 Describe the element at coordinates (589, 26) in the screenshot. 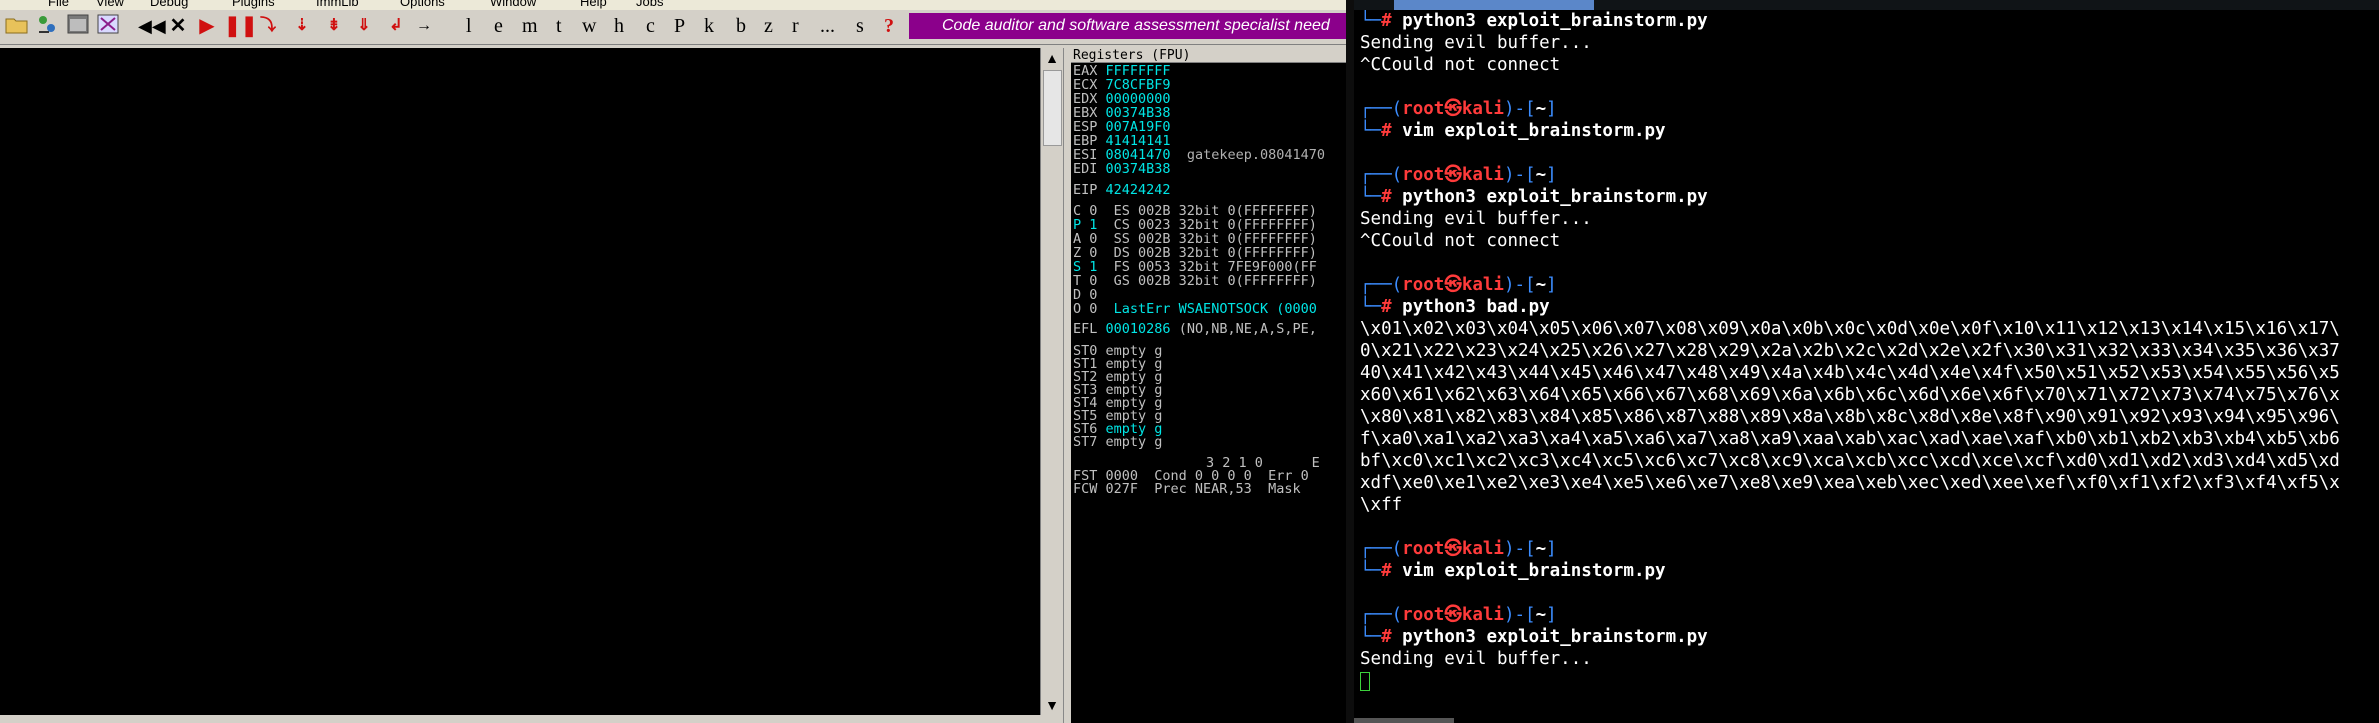

I see `toolbar-windows-button: w` at that location.